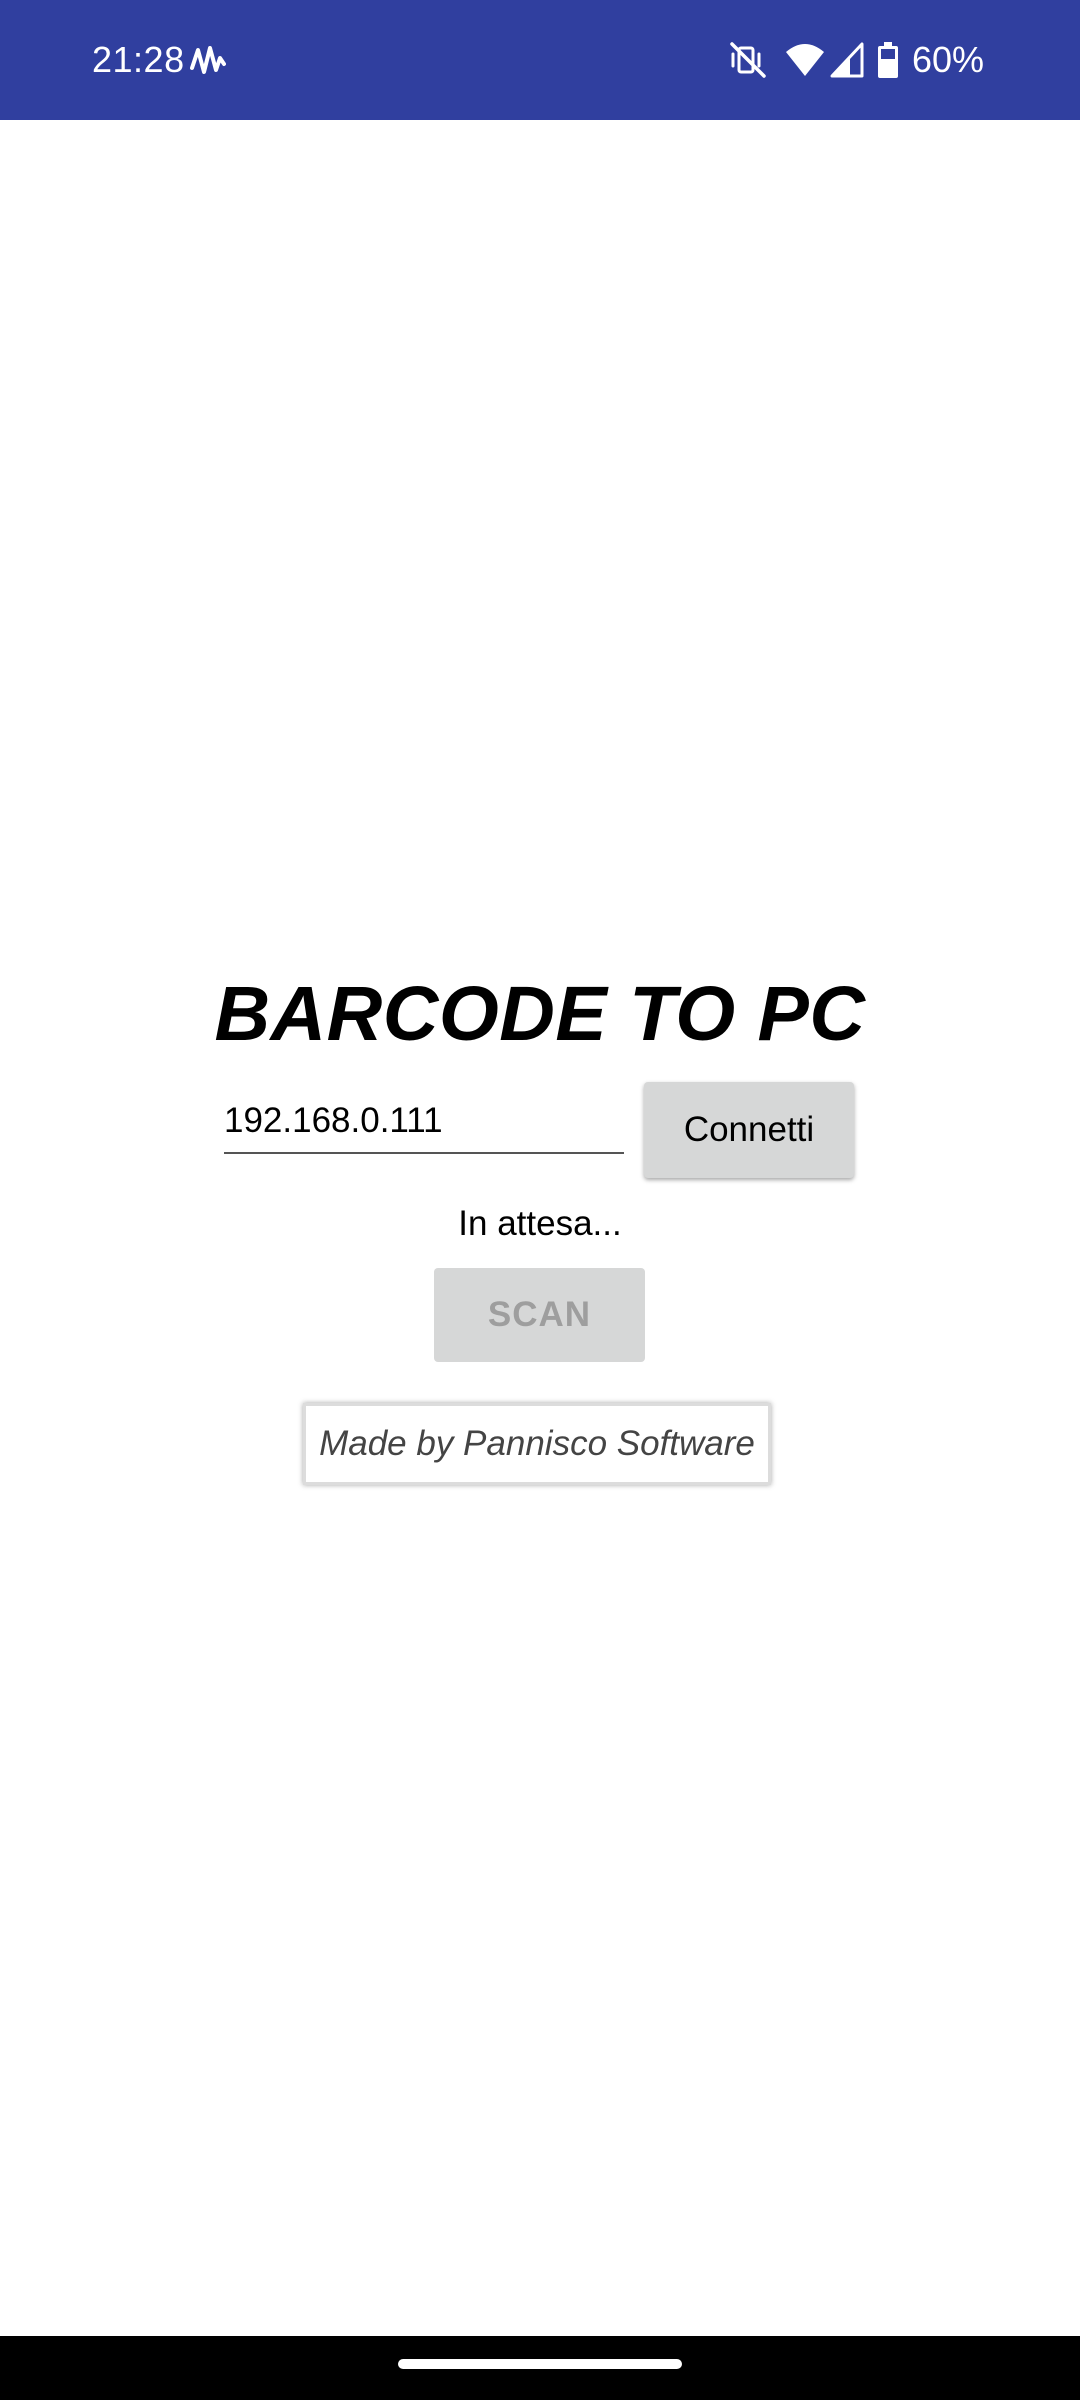 This screenshot has width=1080, height=2400. What do you see at coordinates (138, 59) in the screenshot?
I see `status-time: 21:28` at bounding box center [138, 59].